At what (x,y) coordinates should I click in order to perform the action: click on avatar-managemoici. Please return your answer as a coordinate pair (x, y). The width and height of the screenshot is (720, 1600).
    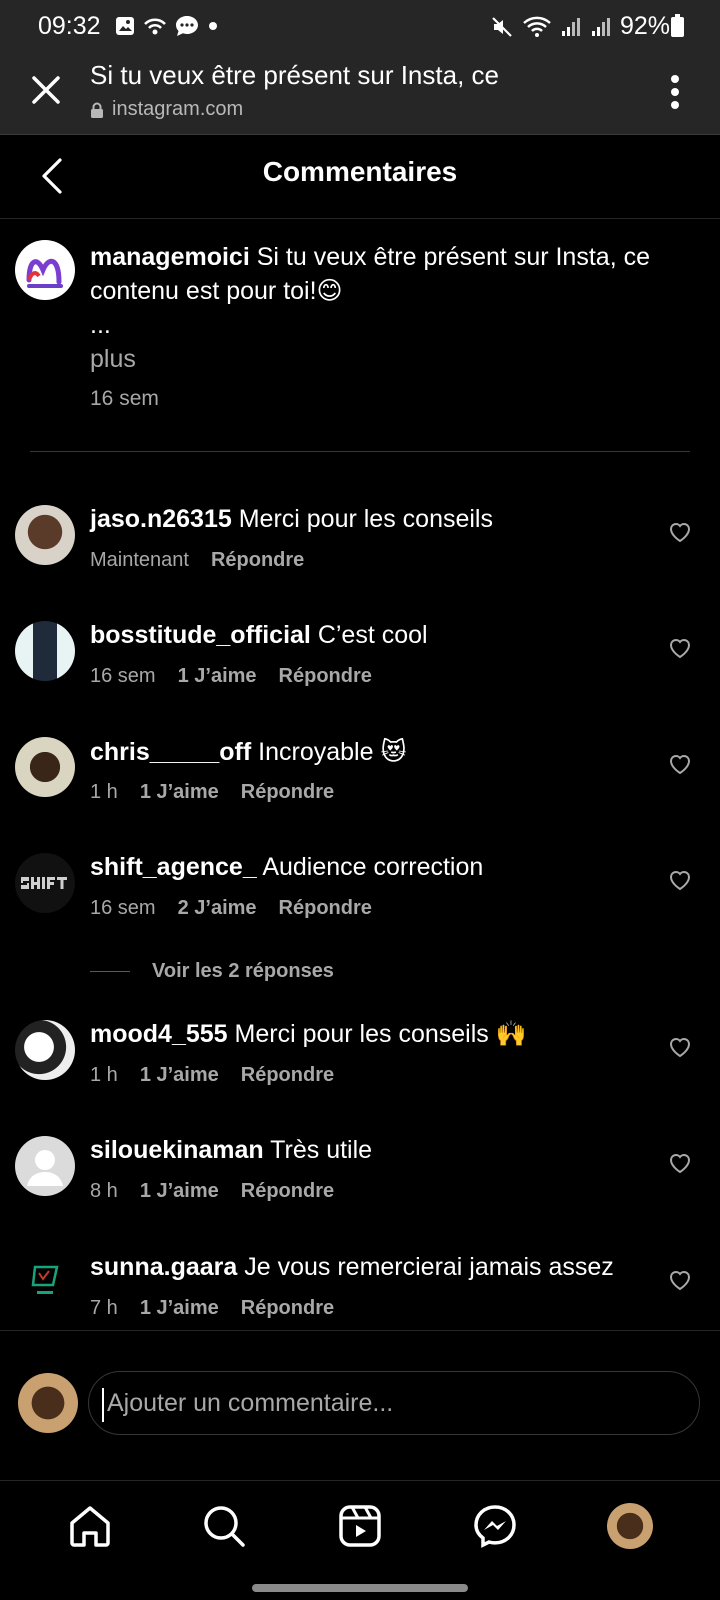
    Looking at the image, I should click on (45, 270).